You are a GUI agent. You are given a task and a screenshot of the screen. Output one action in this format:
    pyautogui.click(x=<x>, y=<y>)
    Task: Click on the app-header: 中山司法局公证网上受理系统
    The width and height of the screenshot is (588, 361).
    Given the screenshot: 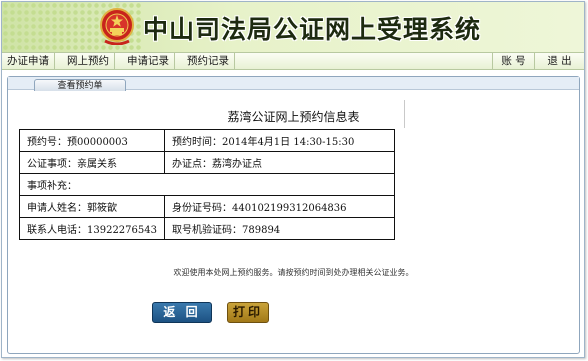 What is the action you would take?
    pyautogui.click(x=293, y=27)
    